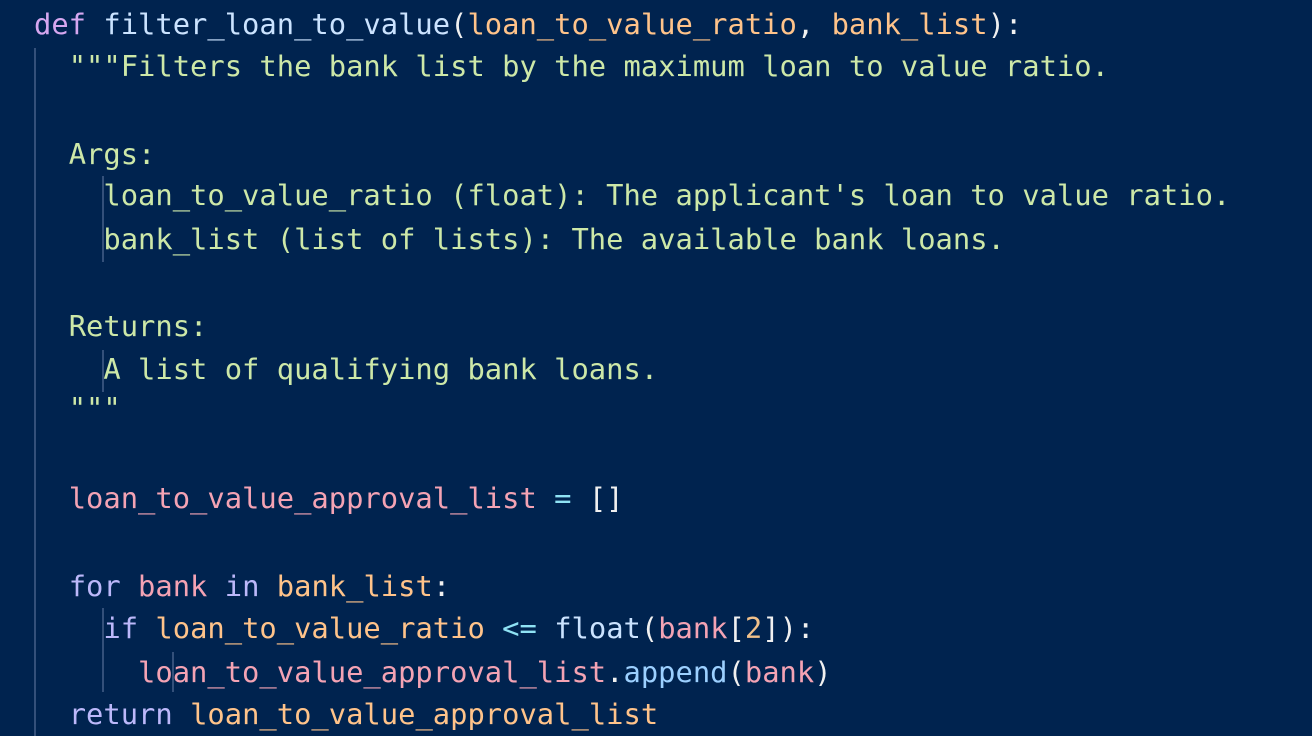 The height and width of the screenshot is (736, 1312). I want to click on compare-operator: <=, so click(519, 628).